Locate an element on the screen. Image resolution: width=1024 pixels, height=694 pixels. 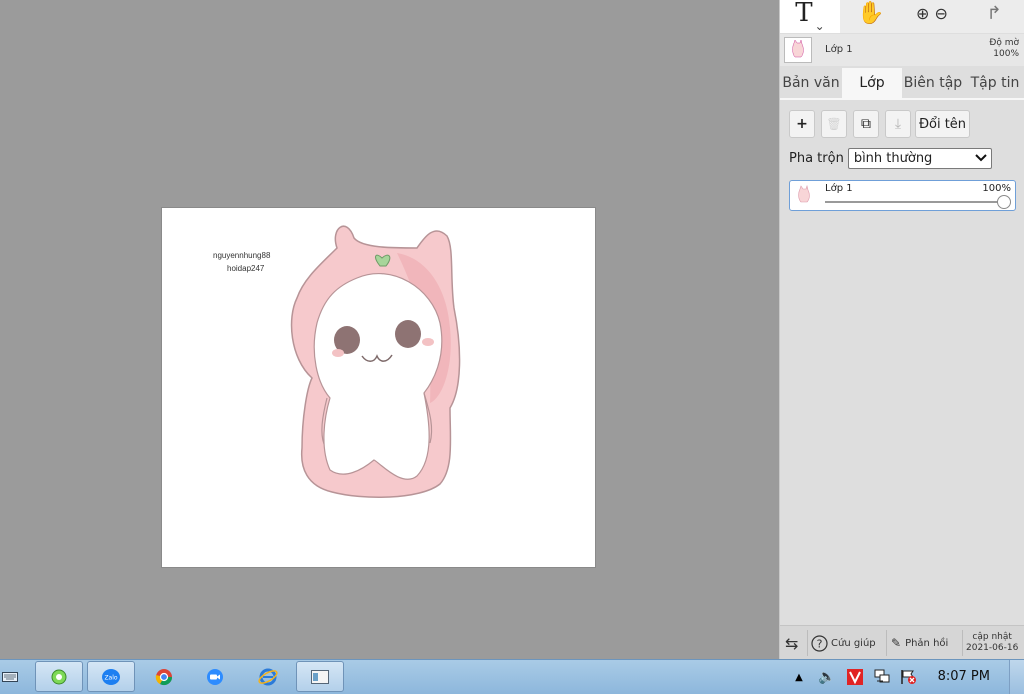
blend-mode-label: Pha trộn is located at coordinates (816, 158).